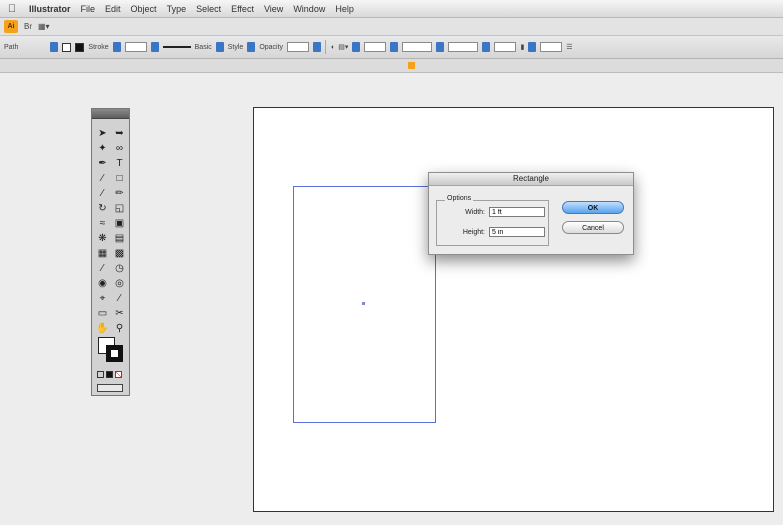 The height and width of the screenshot is (525, 783). What do you see at coordinates (80, 47) in the screenshot?
I see `stroke-swatch` at bounding box center [80, 47].